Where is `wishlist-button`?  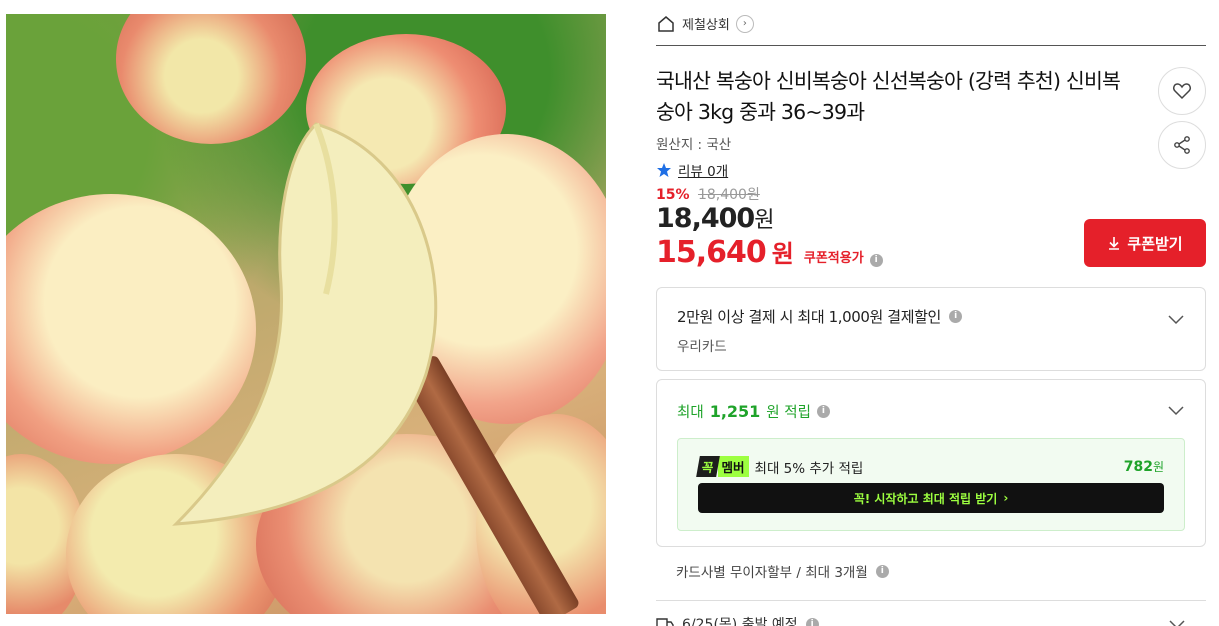
wishlist-button is located at coordinates (1182, 91).